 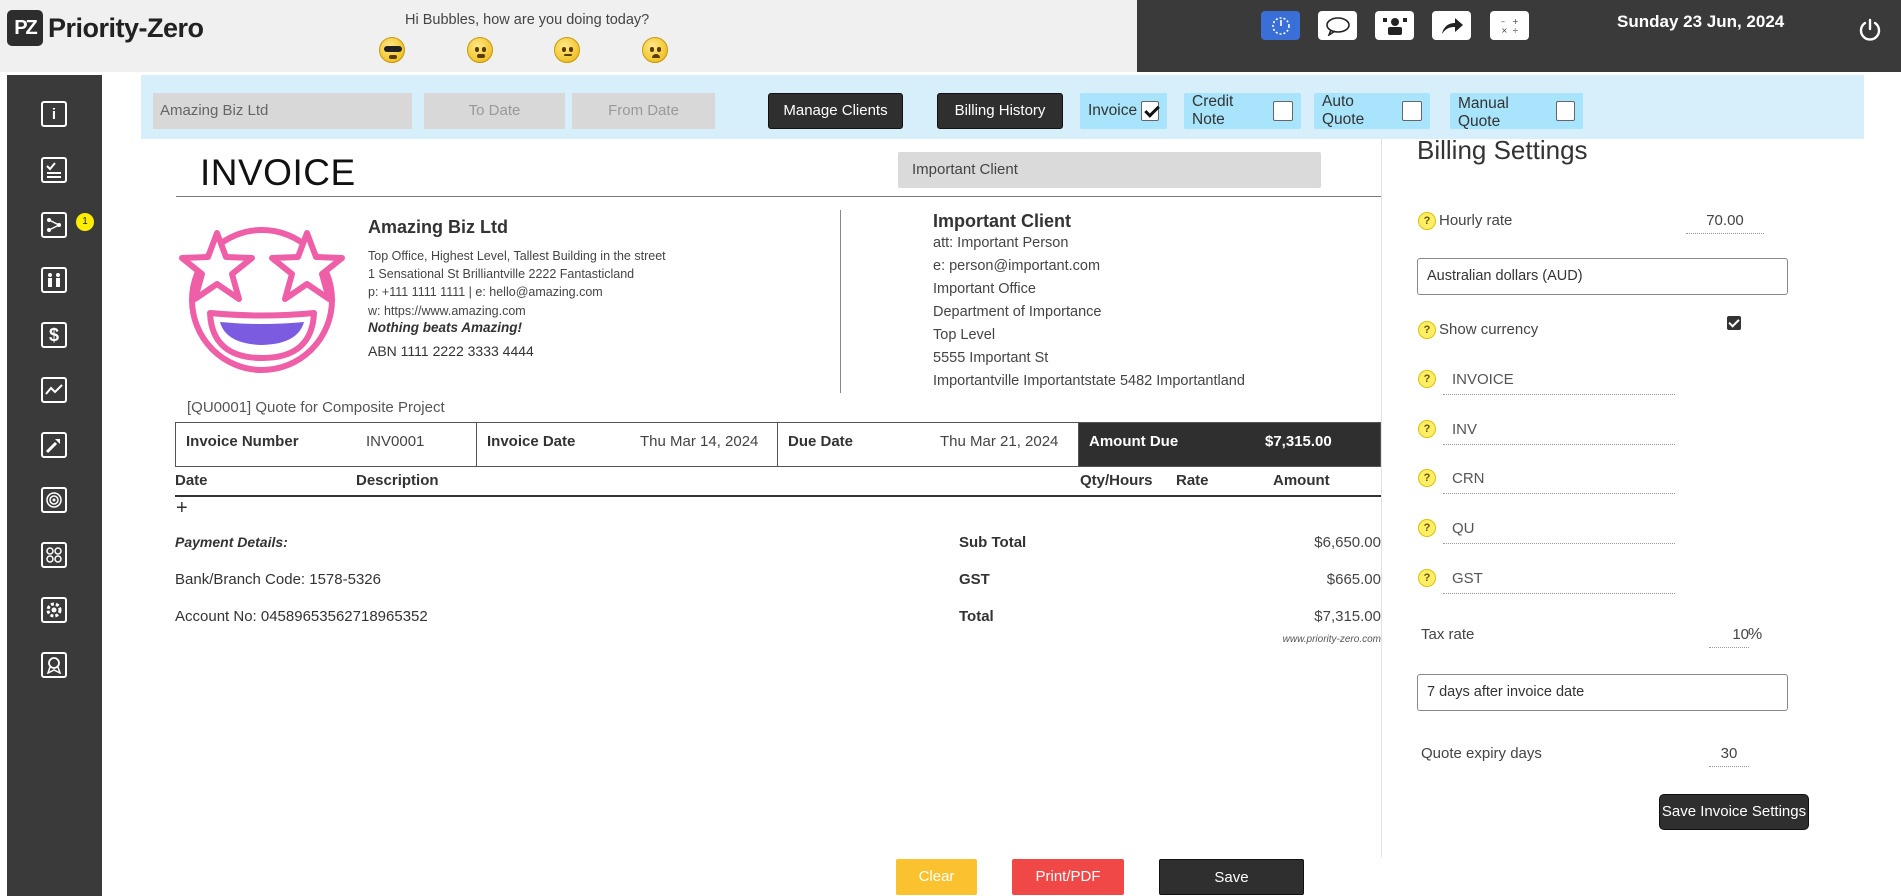 What do you see at coordinates (964, 335) in the screenshot?
I see `client-level: Top Level` at bounding box center [964, 335].